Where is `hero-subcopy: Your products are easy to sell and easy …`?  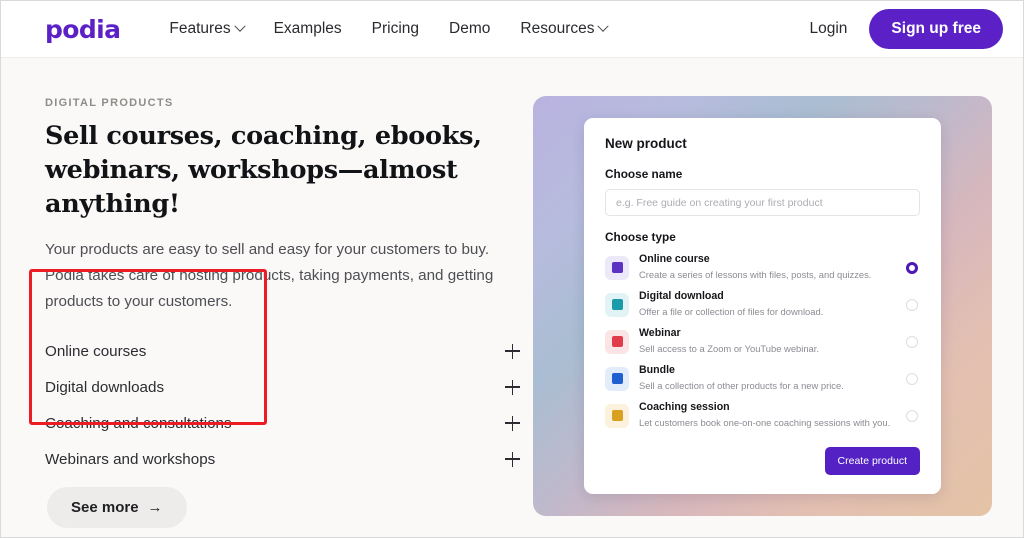 hero-subcopy: Your products are easy to sell and easy … is located at coordinates (269, 275).